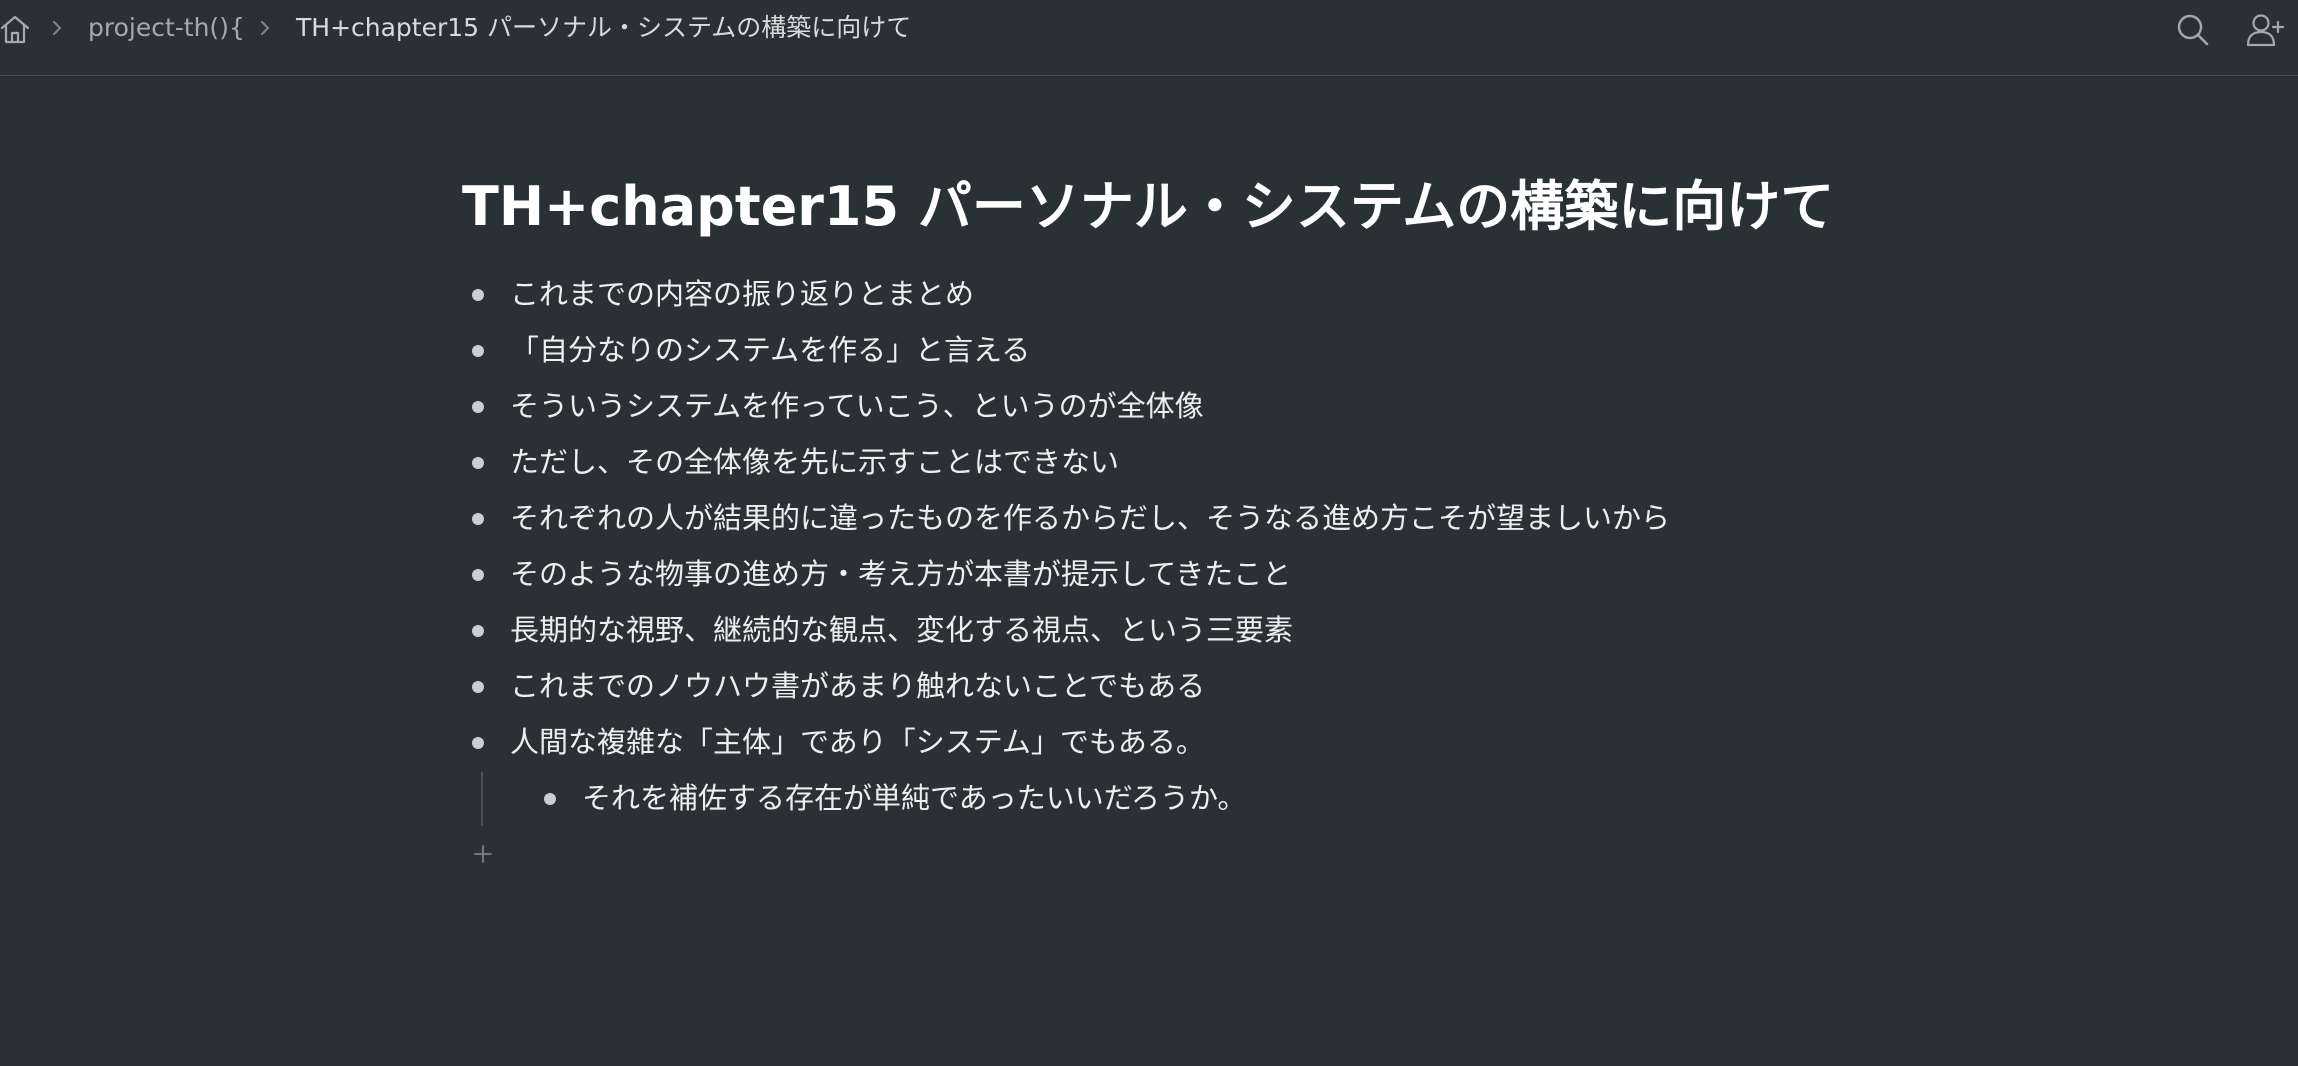 The image size is (2298, 1066). What do you see at coordinates (15, 29) in the screenshot?
I see `home-icon` at bounding box center [15, 29].